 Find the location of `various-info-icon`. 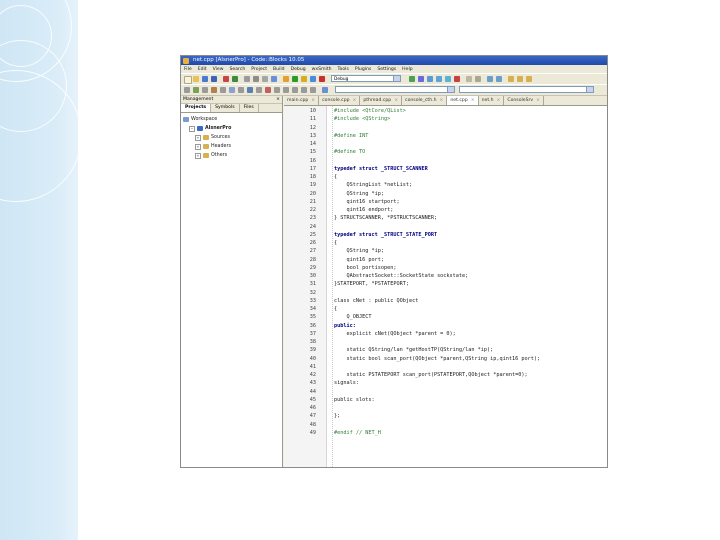

various-info-icon is located at coordinates (478, 79).